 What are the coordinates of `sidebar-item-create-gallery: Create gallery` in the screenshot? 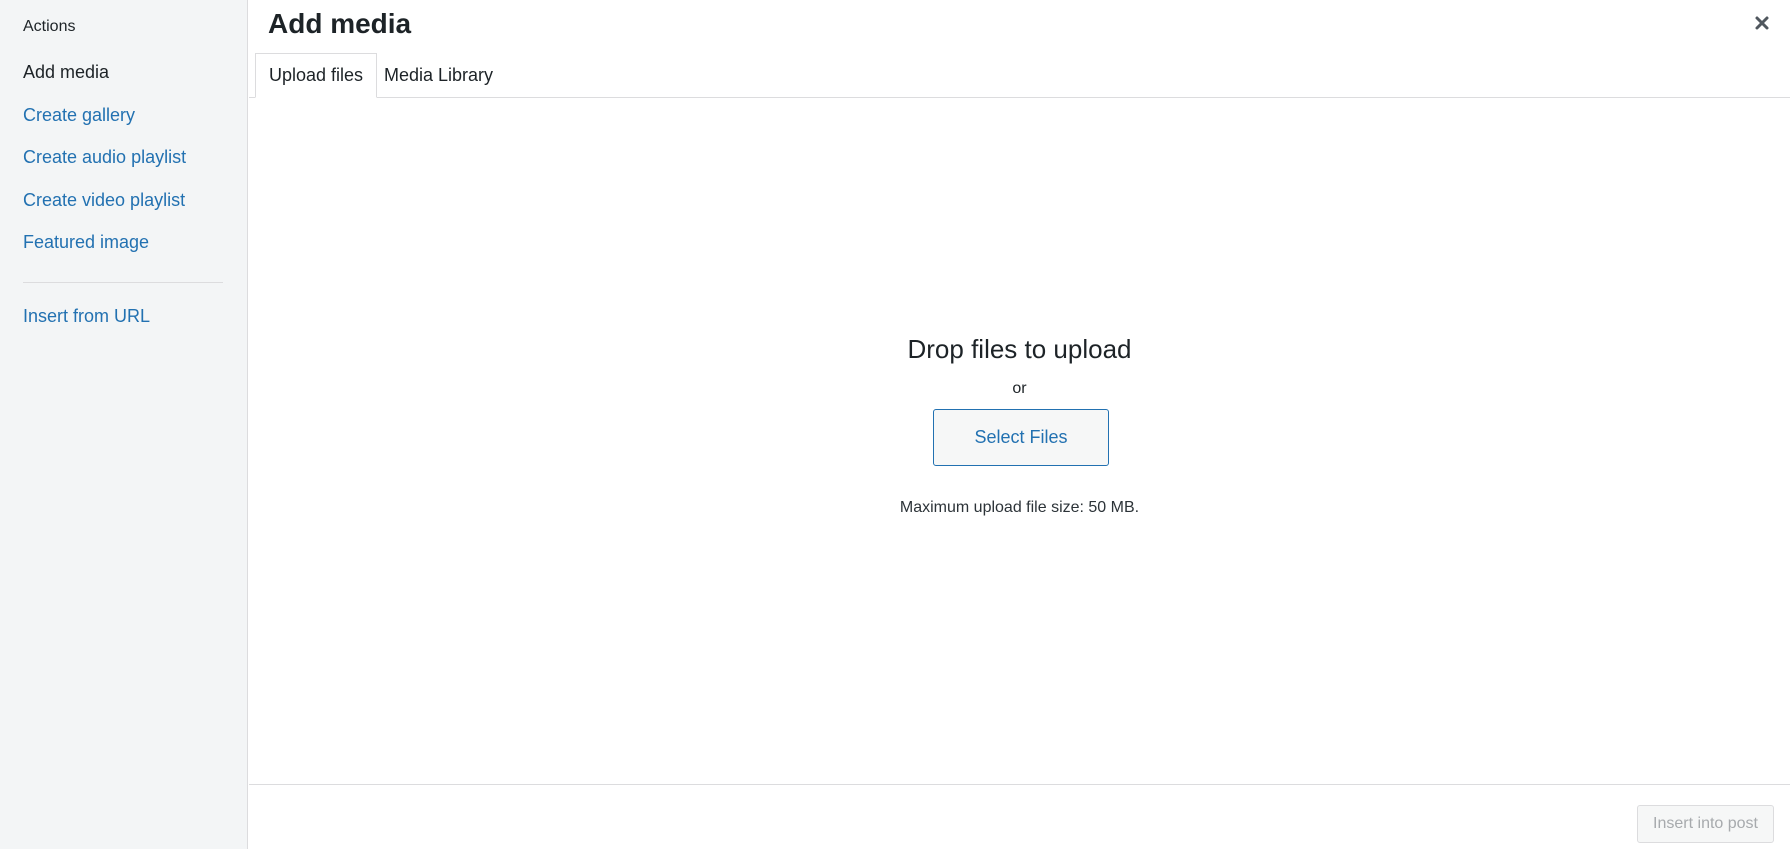 It's located at (79, 115).